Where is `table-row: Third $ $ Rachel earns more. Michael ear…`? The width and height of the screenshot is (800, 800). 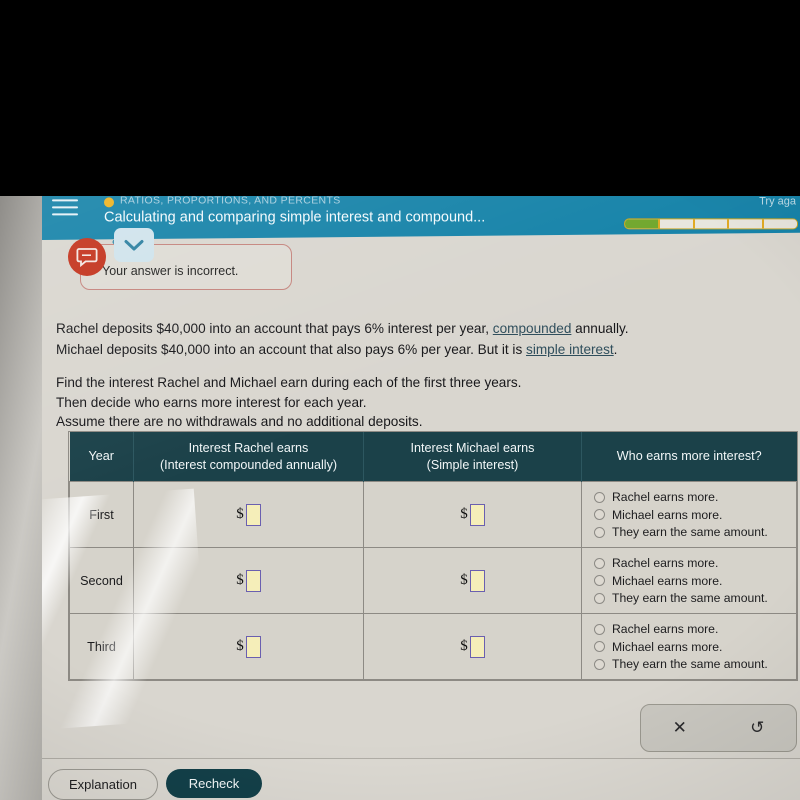 table-row: Third $ $ Rachel earns more. Michael ear… is located at coordinates (433, 646).